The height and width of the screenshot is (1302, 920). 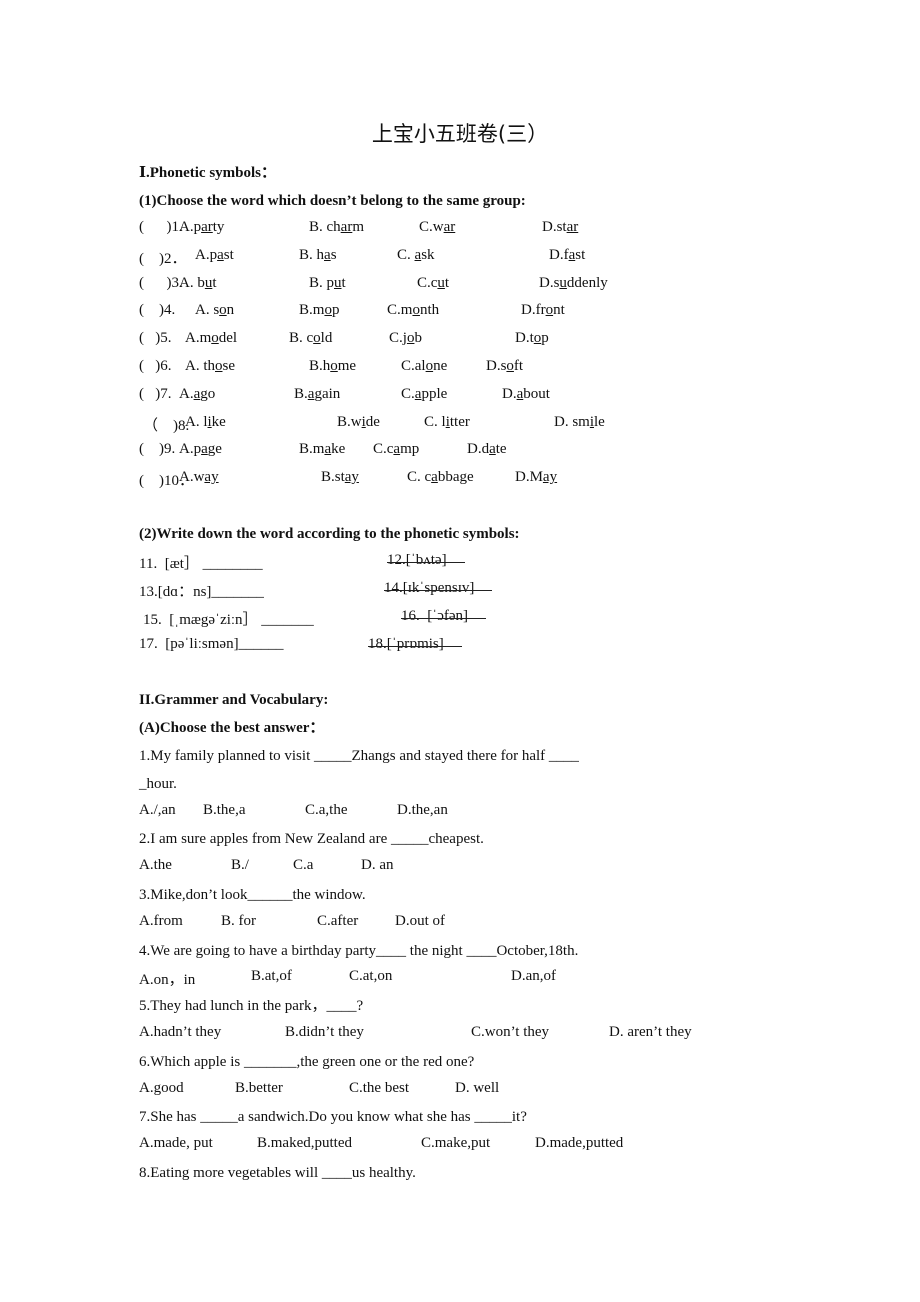 What do you see at coordinates (489, 285) in the screenshot?
I see `phonetic-question-row: ( )3. A. but B. put C.cut D.suddenly` at bounding box center [489, 285].